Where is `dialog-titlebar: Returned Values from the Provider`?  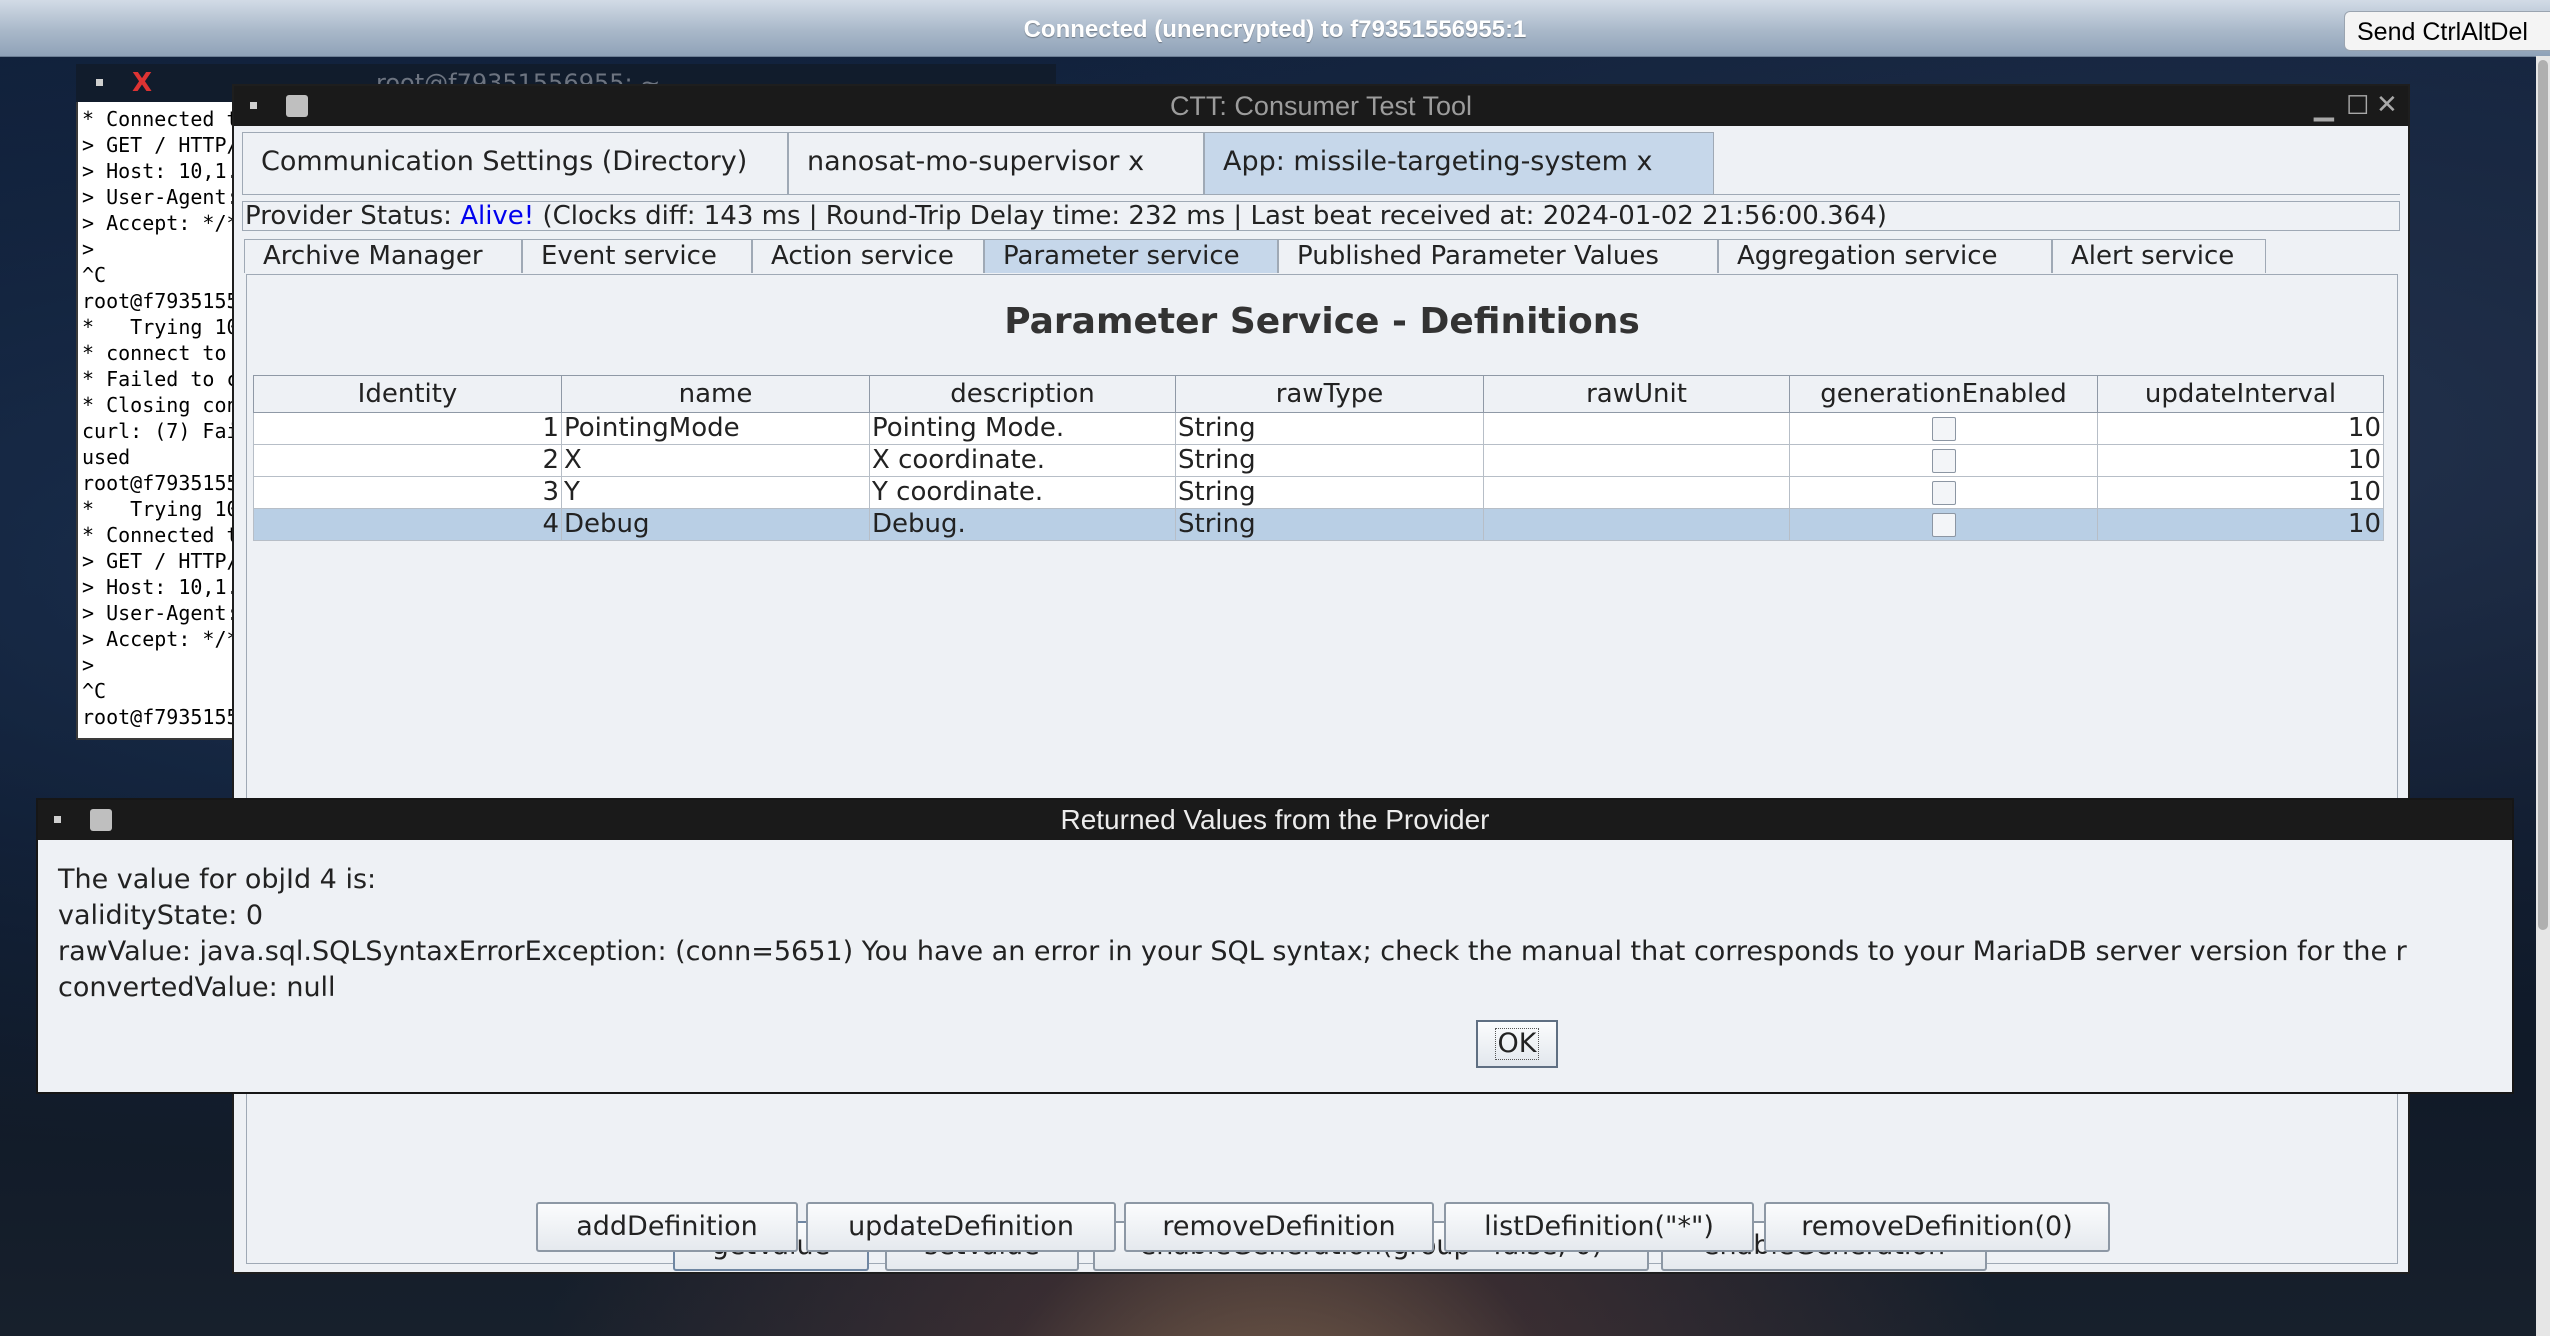
dialog-titlebar: Returned Values from the Provider is located at coordinates (1275, 820).